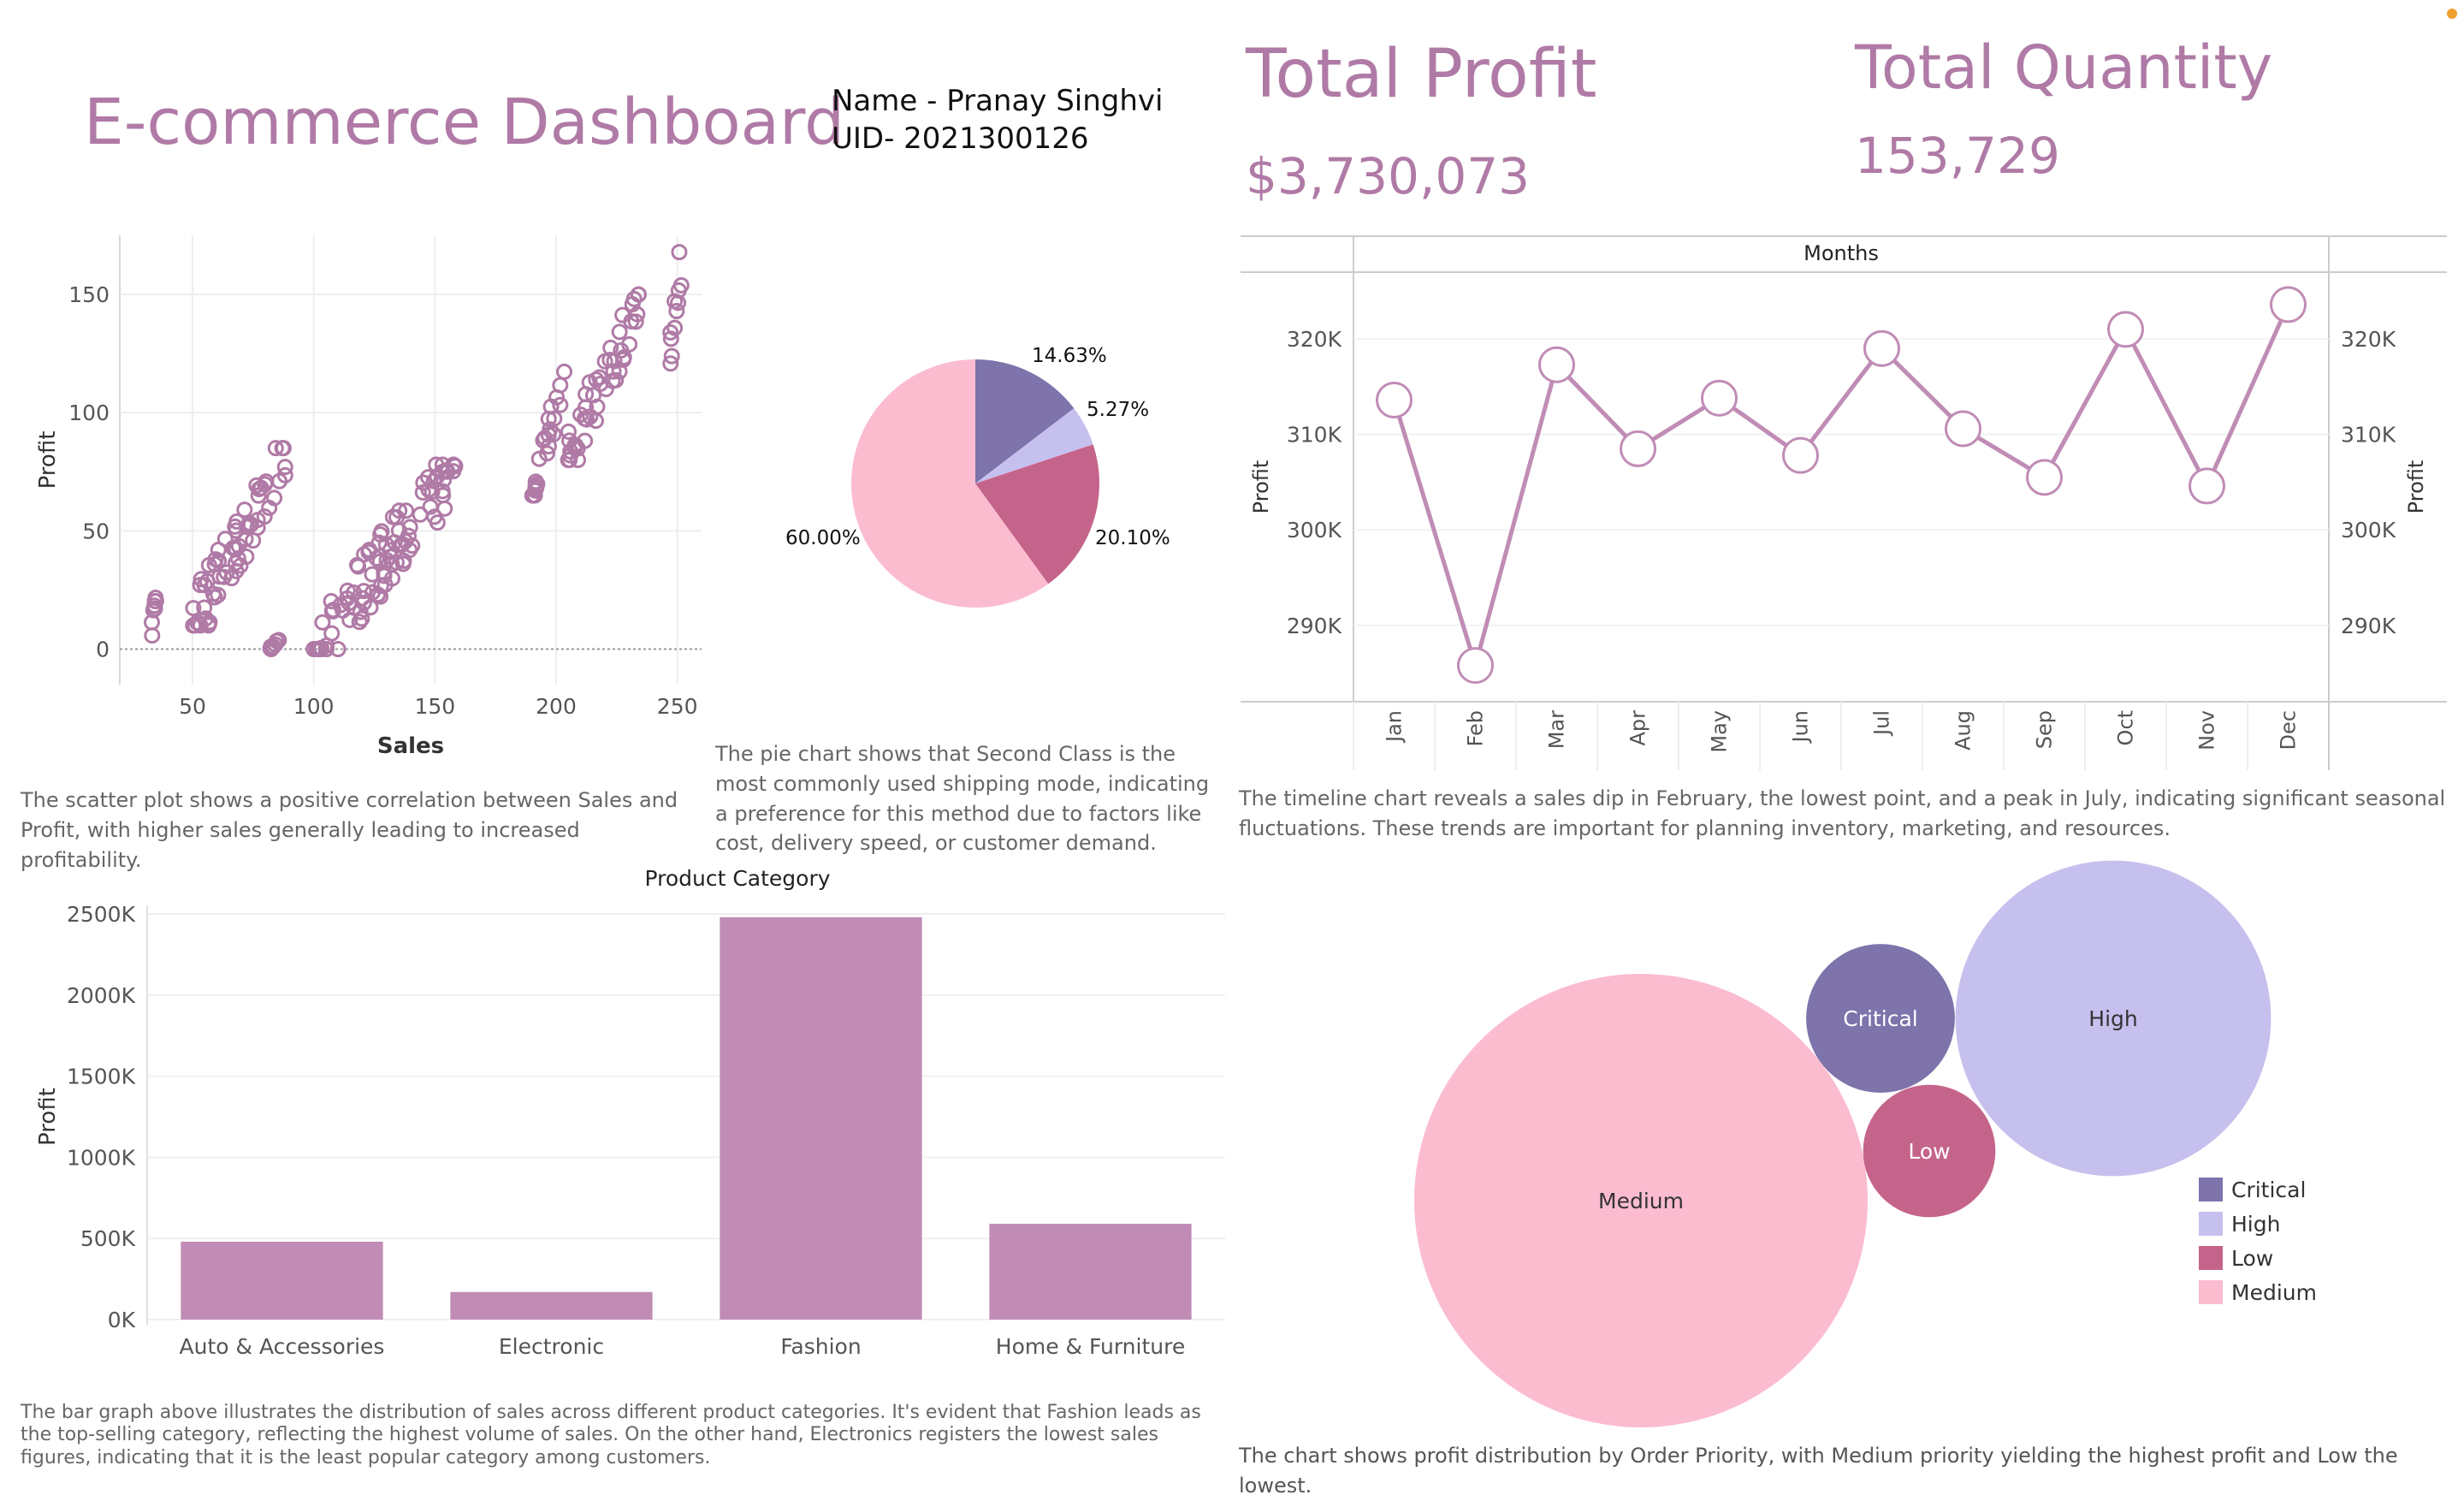  I want to click on legend-label: Medium, so click(2274, 1292).